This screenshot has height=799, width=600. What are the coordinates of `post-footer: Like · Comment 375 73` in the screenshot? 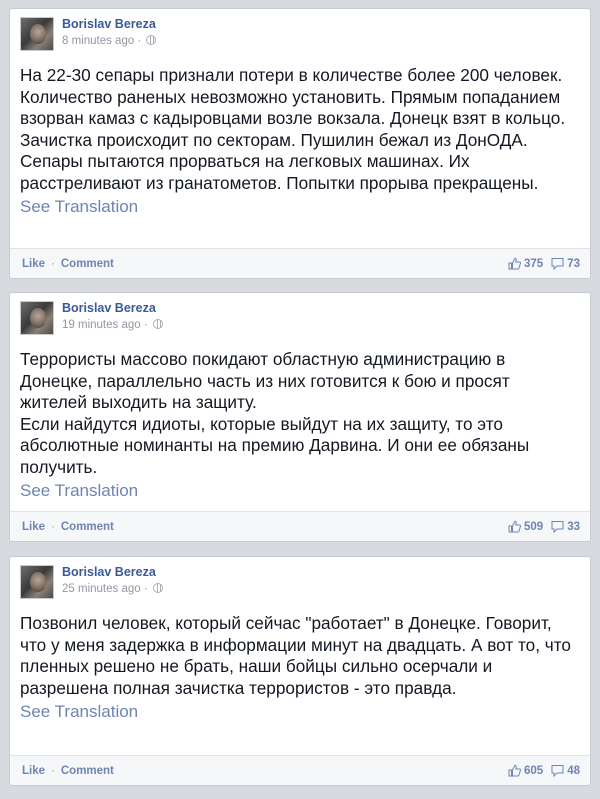 It's located at (300, 263).